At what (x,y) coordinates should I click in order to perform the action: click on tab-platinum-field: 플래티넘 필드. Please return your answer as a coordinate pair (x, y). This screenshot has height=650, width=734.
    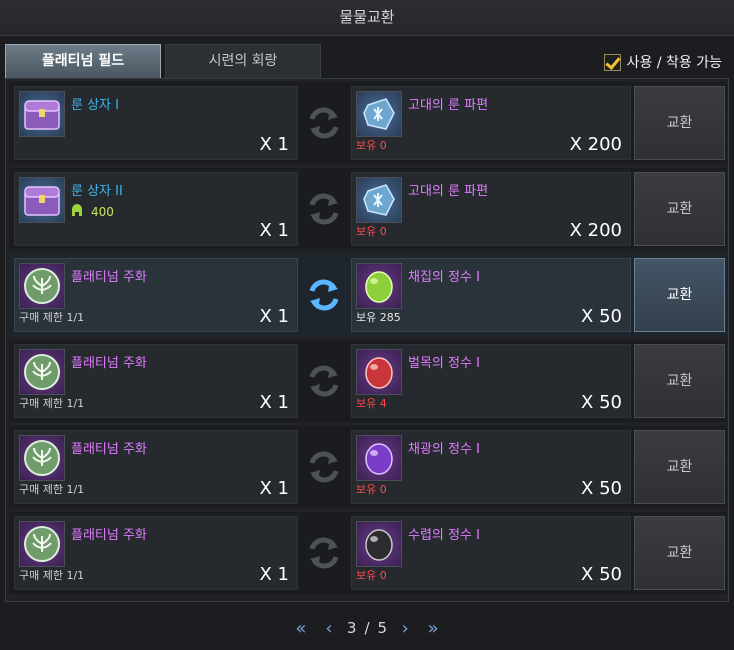
    Looking at the image, I should click on (83, 61).